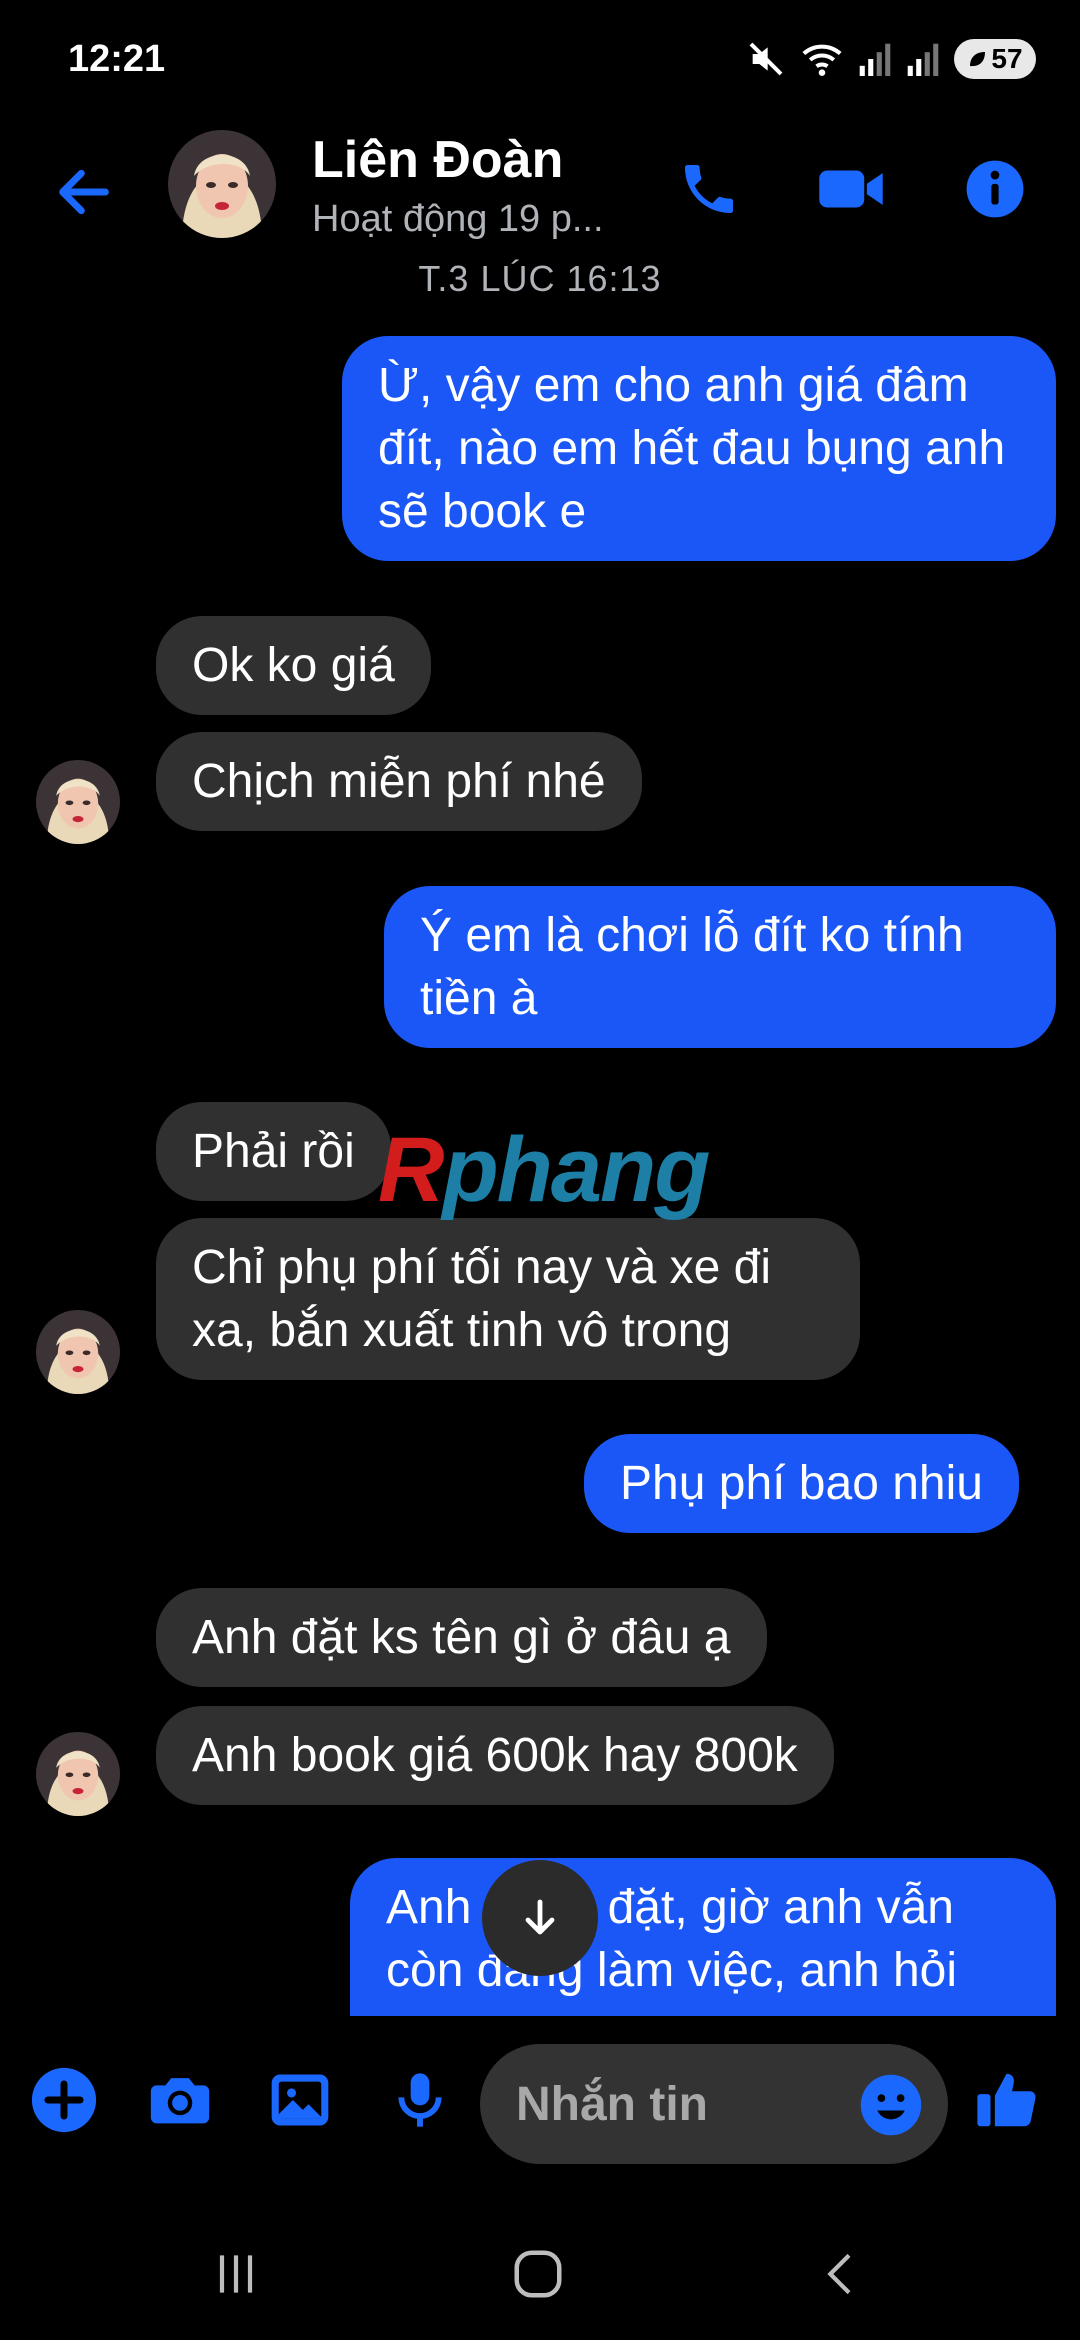 The width and height of the screenshot is (1080, 2340). What do you see at coordinates (822, 60) in the screenshot?
I see `wifi-icon` at bounding box center [822, 60].